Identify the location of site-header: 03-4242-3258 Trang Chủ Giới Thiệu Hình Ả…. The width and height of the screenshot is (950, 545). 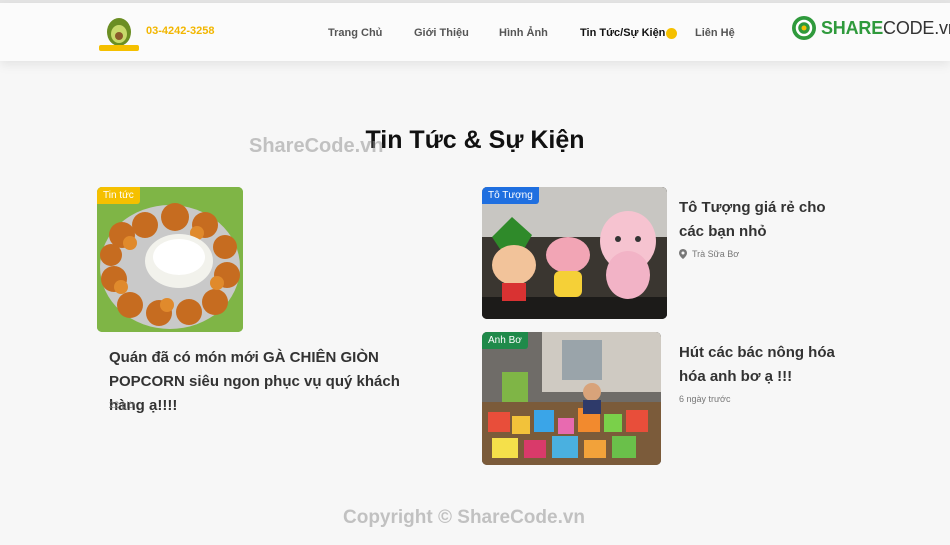
(475, 32).